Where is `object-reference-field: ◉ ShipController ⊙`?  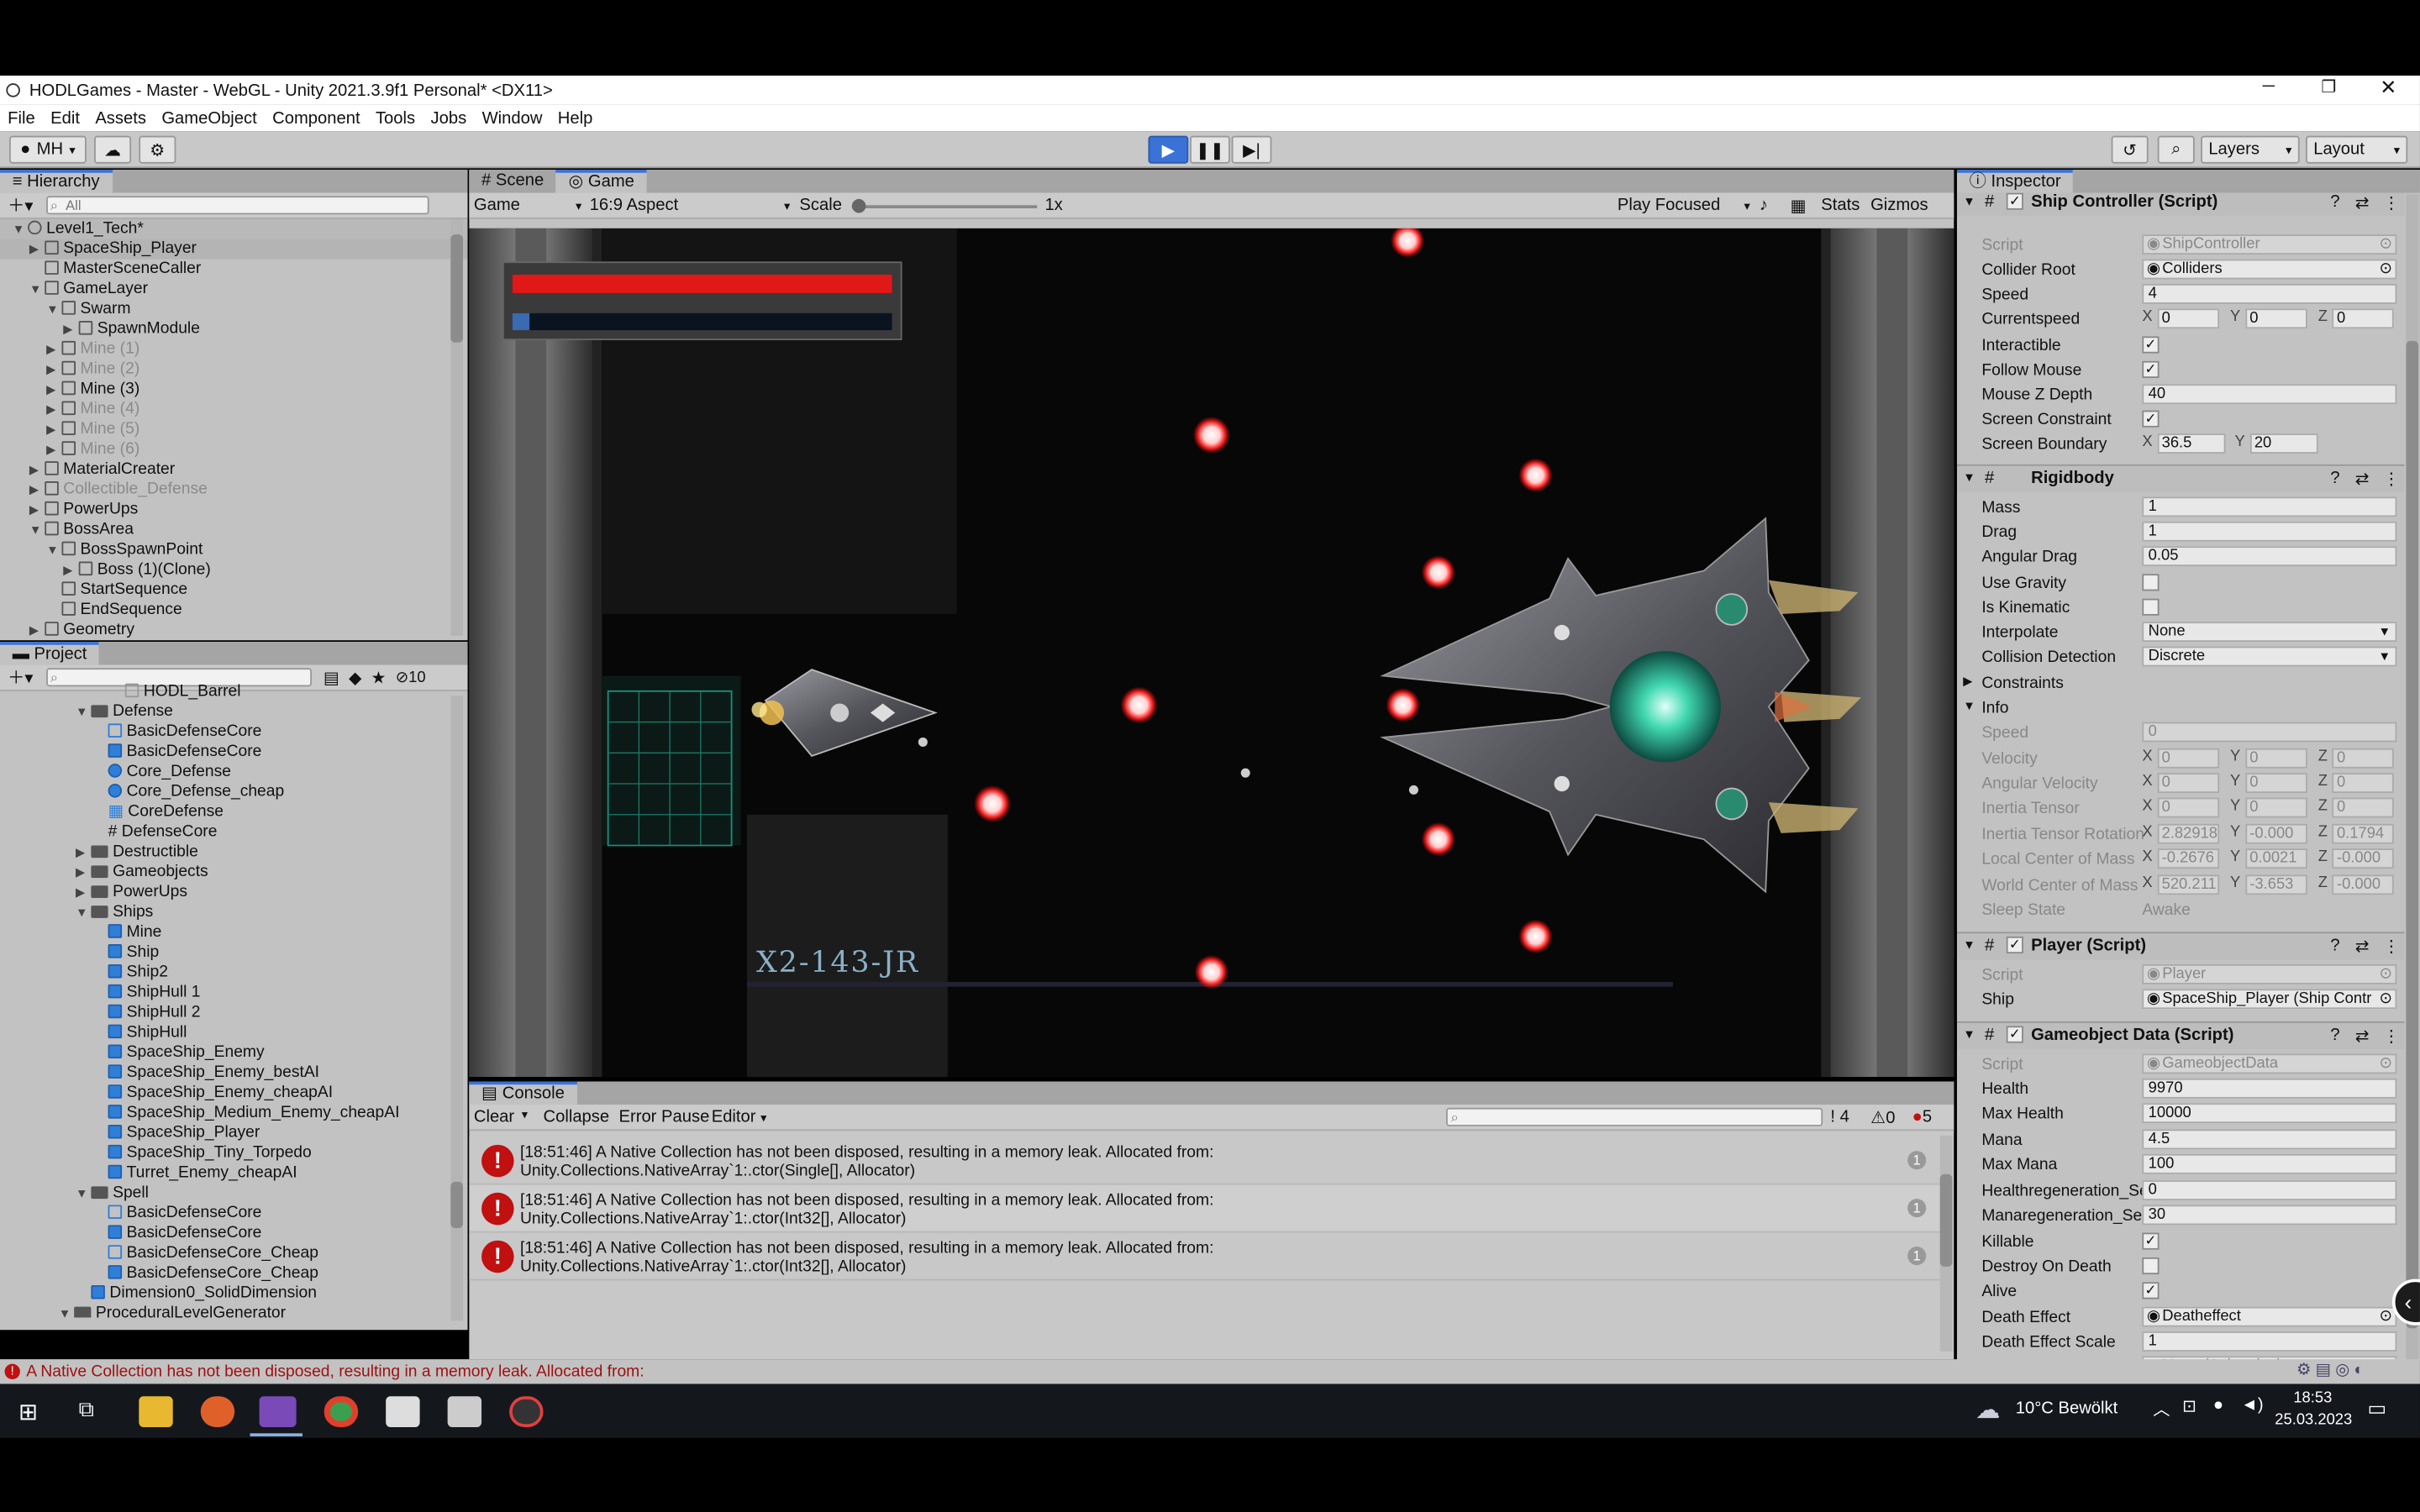
object-reference-field: ◉ ShipController ⊙ is located at coordinates (2269, 244).